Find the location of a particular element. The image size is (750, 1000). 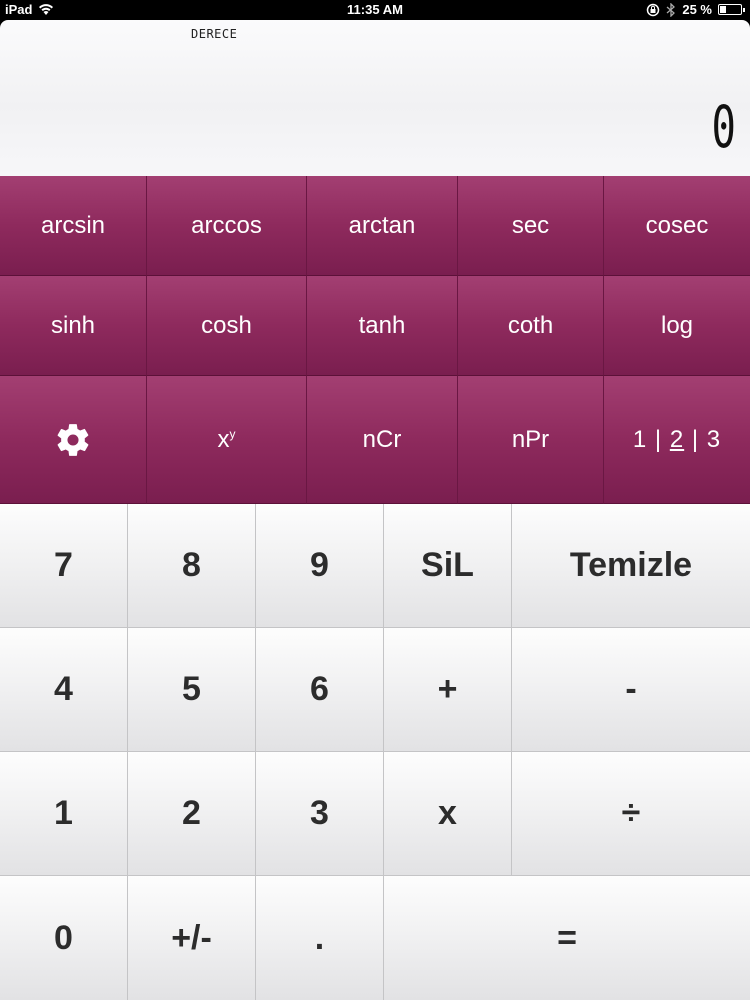

settings-button is located at coordinates (73, 440).